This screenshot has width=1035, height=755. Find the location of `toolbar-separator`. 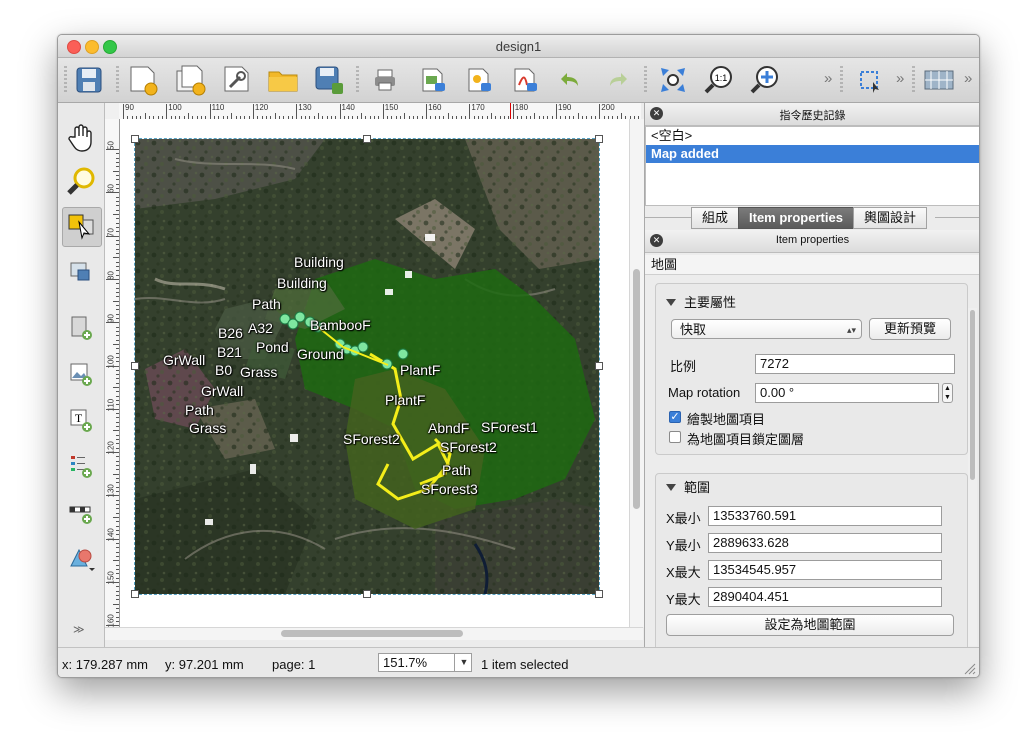

toolbar-separator is located at coordinates (841, 80).